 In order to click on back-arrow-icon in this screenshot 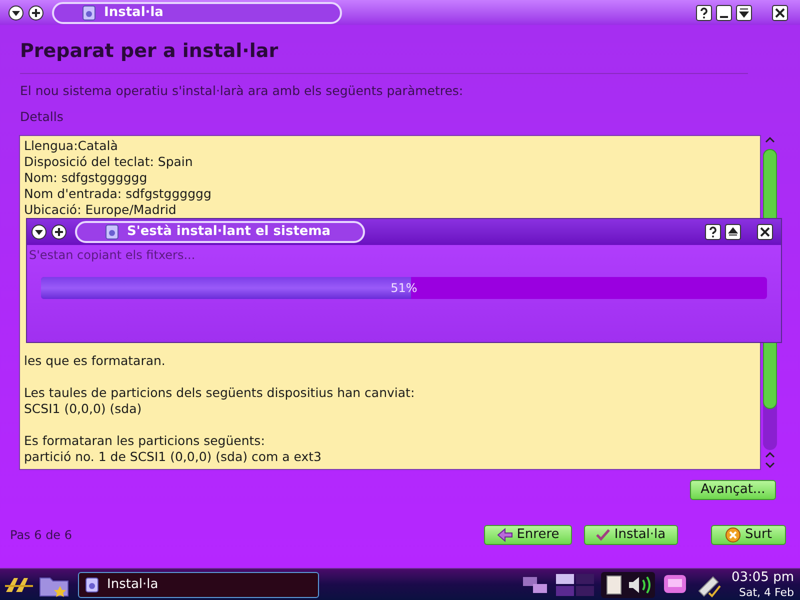, I will do `click(504, 535)`.